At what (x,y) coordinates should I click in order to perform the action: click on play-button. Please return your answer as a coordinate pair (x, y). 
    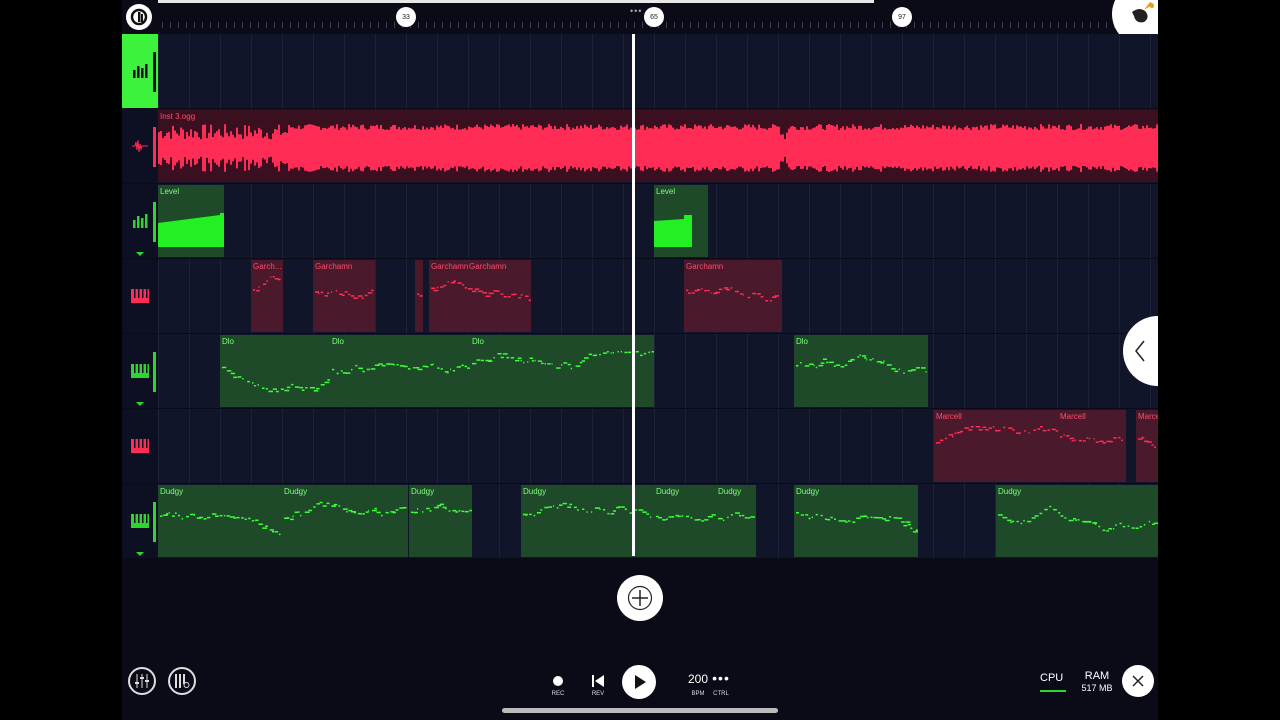
    Looking at the image, I should click on (639, 682).